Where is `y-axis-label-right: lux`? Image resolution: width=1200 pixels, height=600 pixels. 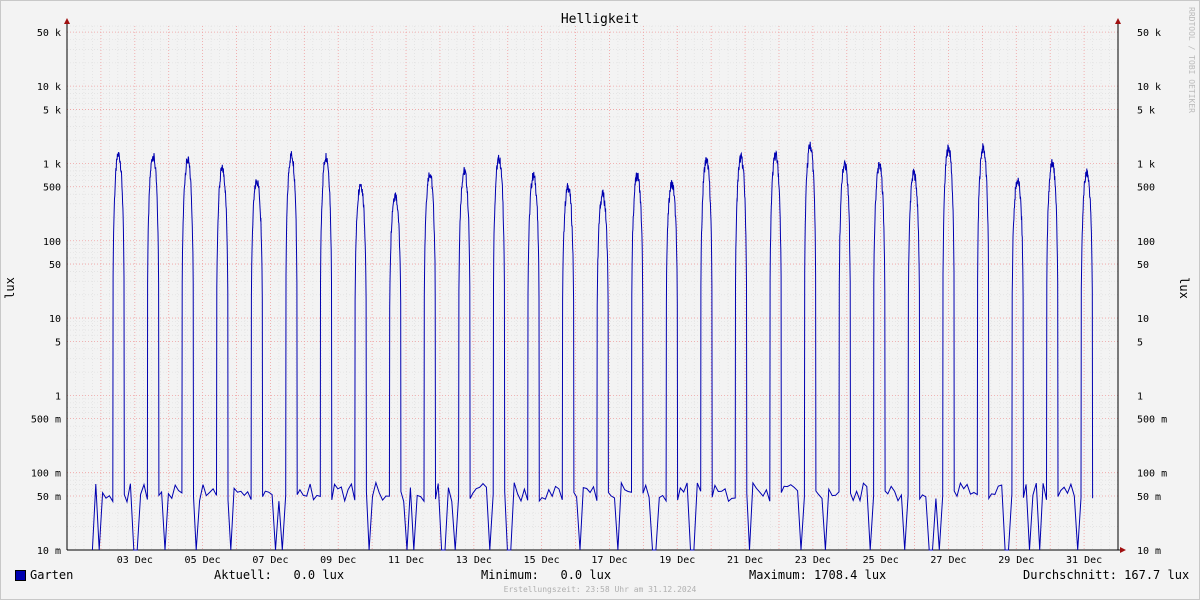
y-axis-label-right: lux is located at coordinates (1184, 288).